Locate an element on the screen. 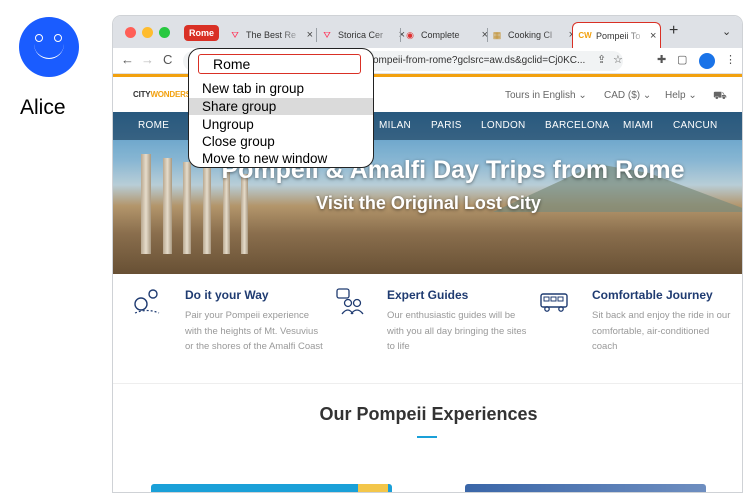  menu-cancun: CANCUN is located at coordinates (695, 125).